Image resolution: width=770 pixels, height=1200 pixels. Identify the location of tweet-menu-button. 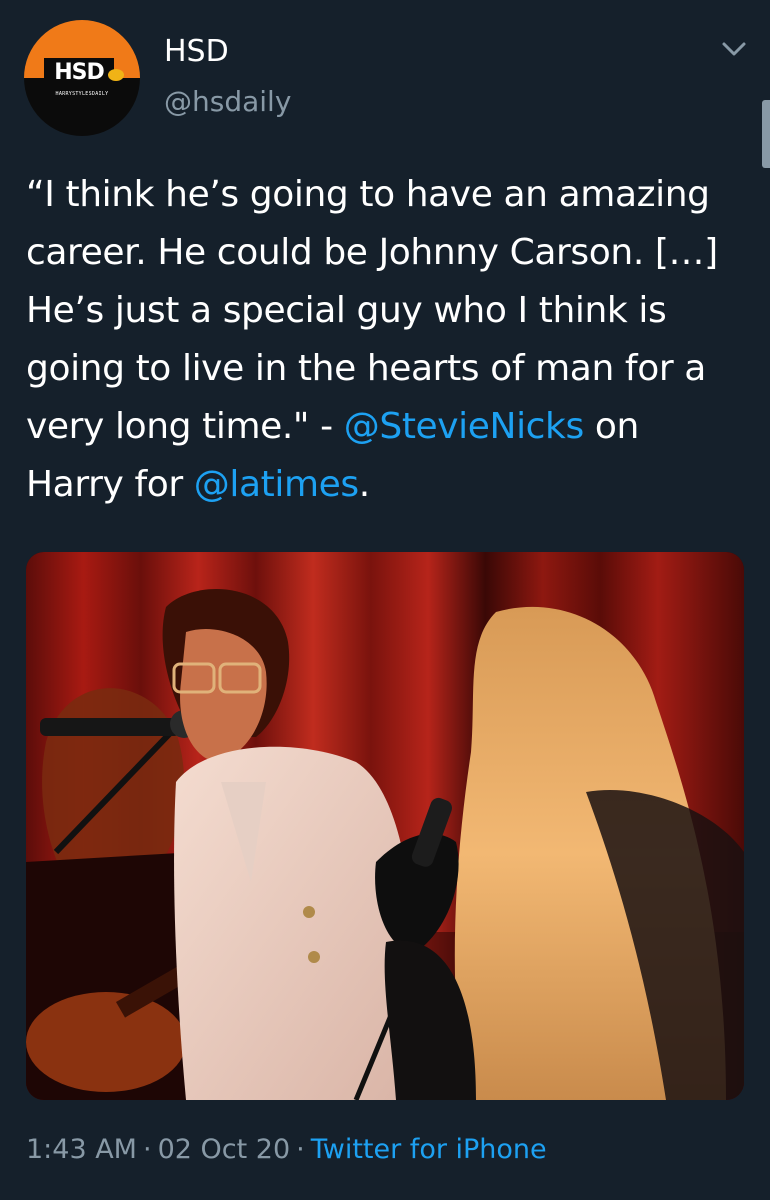
(734, 49).